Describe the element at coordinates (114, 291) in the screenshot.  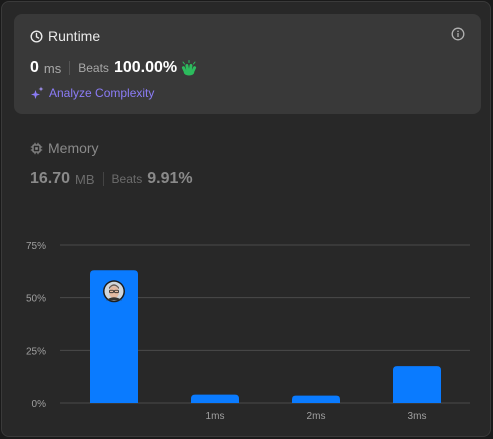
I see `avatar` at that location.